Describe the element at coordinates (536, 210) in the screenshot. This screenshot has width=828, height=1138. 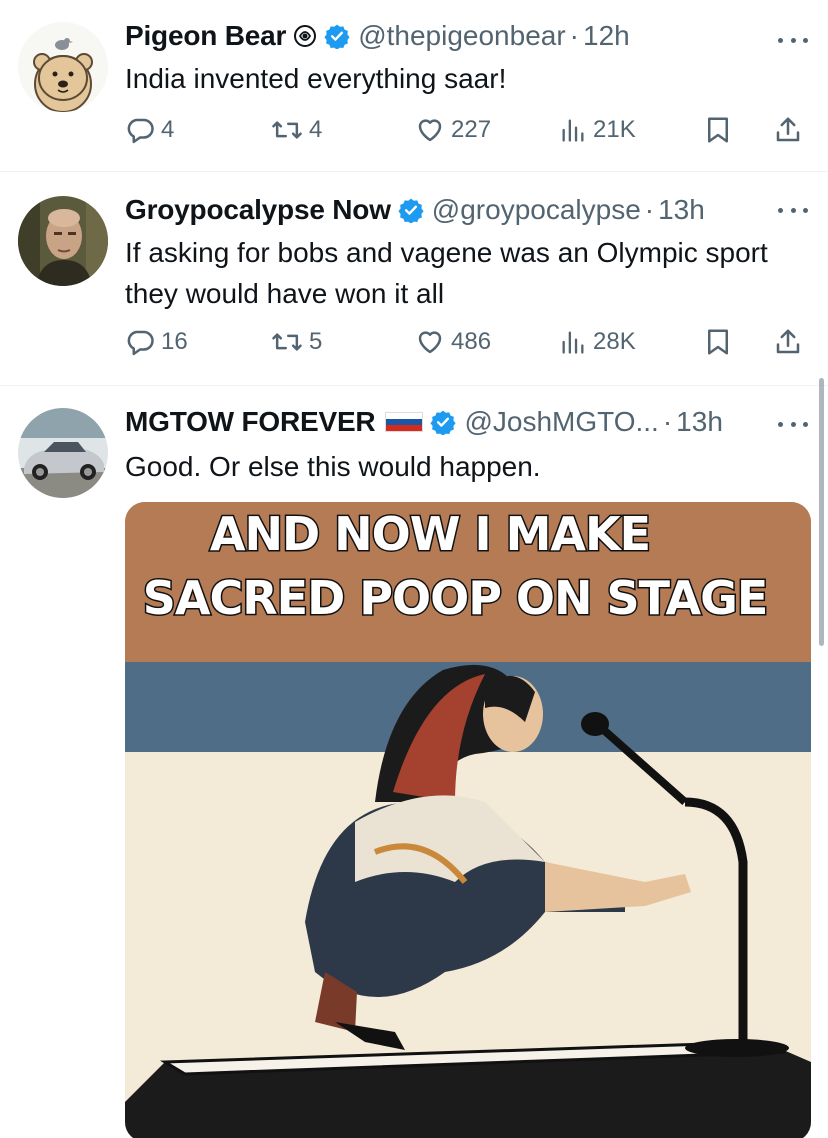
I see `user-handle: @groypocalypse` at that location.